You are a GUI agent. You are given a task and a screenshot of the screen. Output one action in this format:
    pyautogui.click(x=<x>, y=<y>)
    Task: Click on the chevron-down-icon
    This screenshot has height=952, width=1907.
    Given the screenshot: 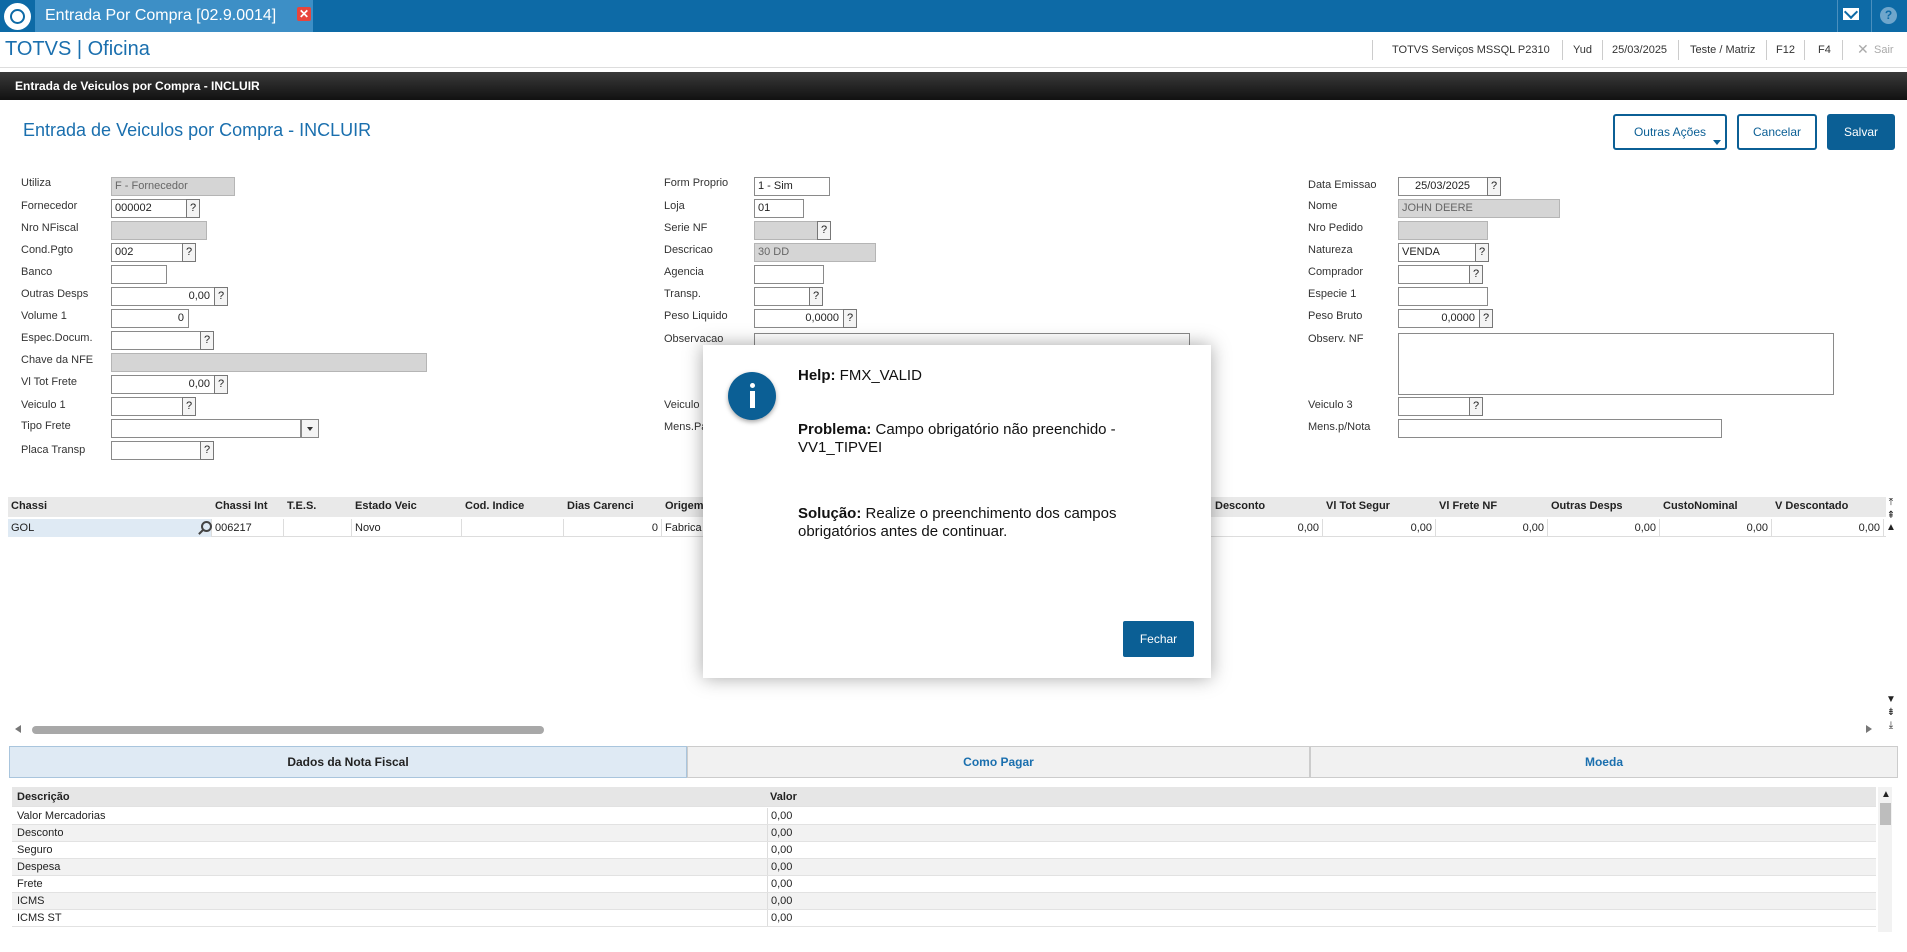 What is the action you would take?
    pyautogui.click(x=310, y=428)
    